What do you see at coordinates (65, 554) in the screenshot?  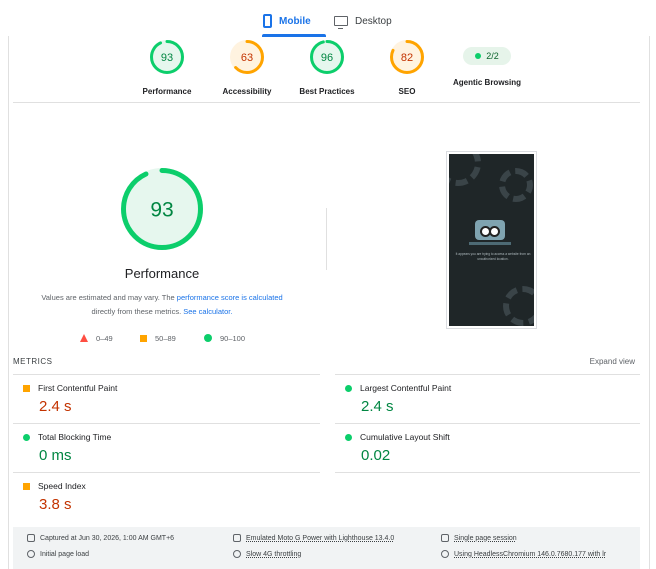 I see `page-load-text: Initial page load` at bounding box center [65, 554].